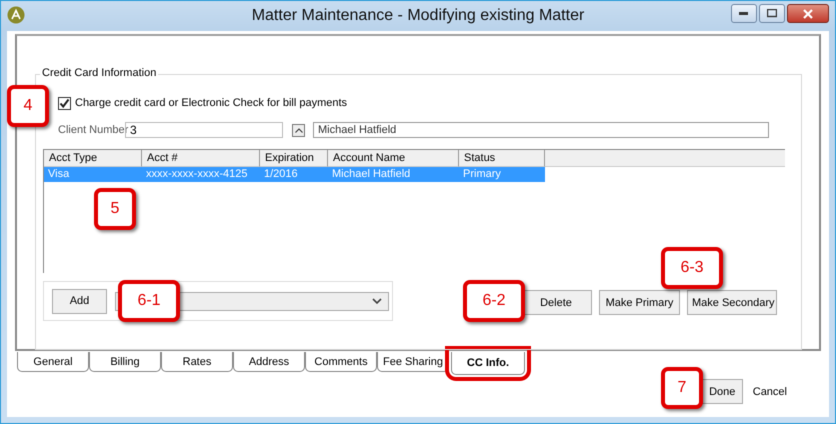 The width and height of the screenshot is (836, 424). I want to click on close-icon, so click(808, 13).